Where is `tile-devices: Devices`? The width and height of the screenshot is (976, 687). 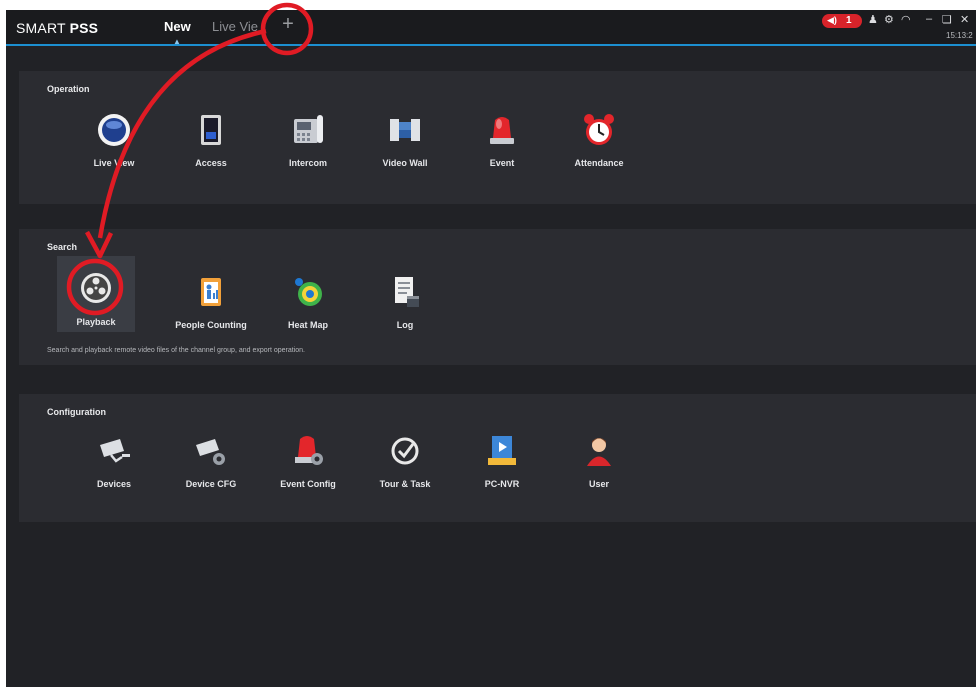
tile-devices: Devices is located at coordinates (114, 465).